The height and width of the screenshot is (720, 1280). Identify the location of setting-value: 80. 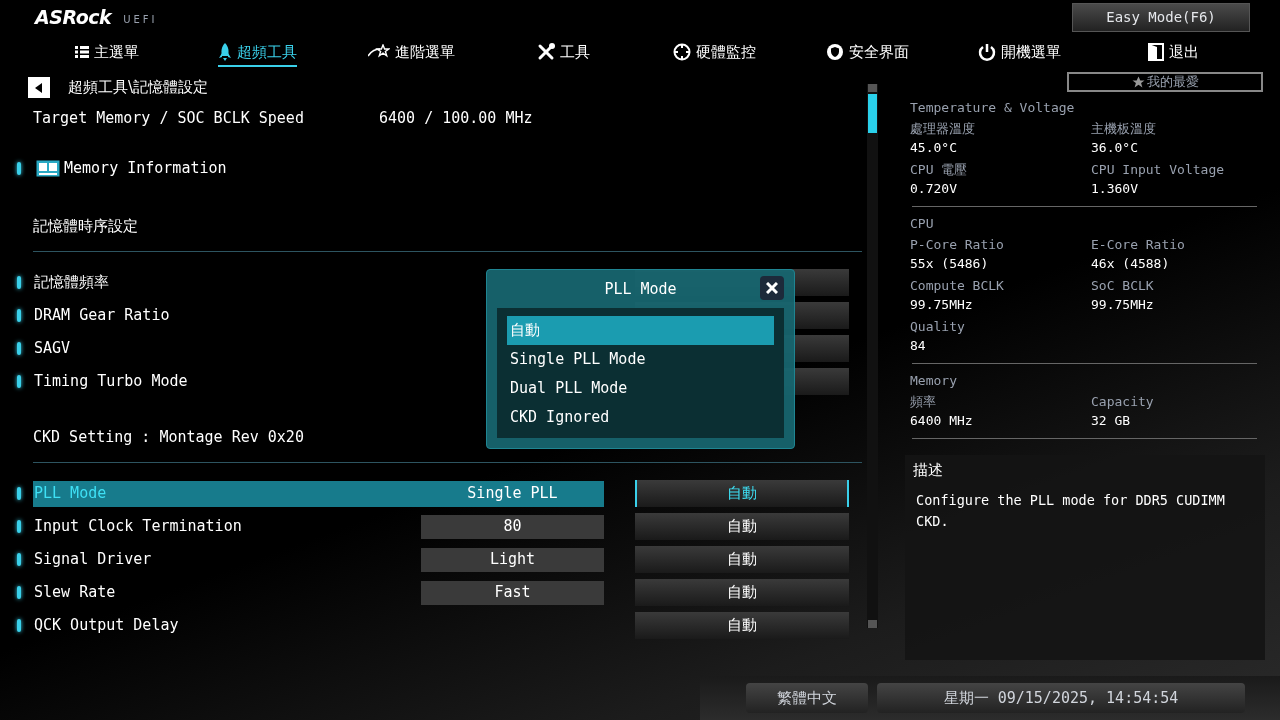
(512, 526).